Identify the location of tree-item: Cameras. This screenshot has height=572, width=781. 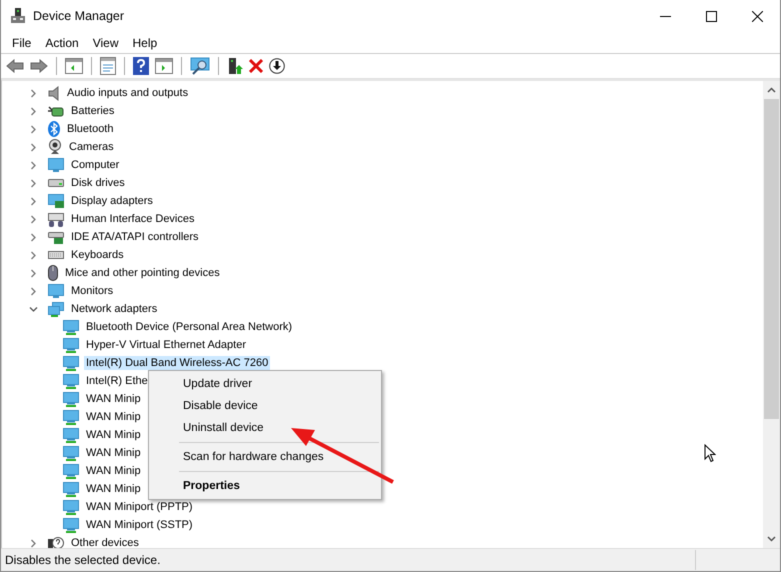
(382, 147).